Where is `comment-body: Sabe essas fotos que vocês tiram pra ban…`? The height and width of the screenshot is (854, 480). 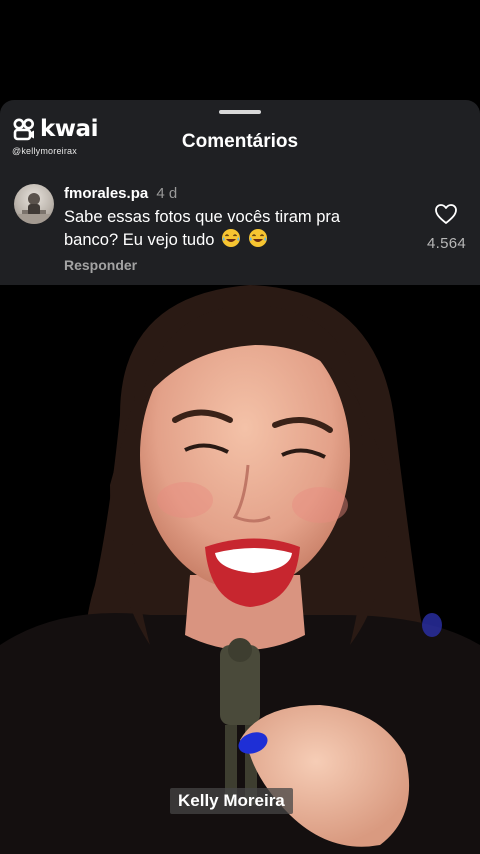
comment-body: Sabe essas fotos que vocês tiram pra ban… is located at coordinates (202, 228).